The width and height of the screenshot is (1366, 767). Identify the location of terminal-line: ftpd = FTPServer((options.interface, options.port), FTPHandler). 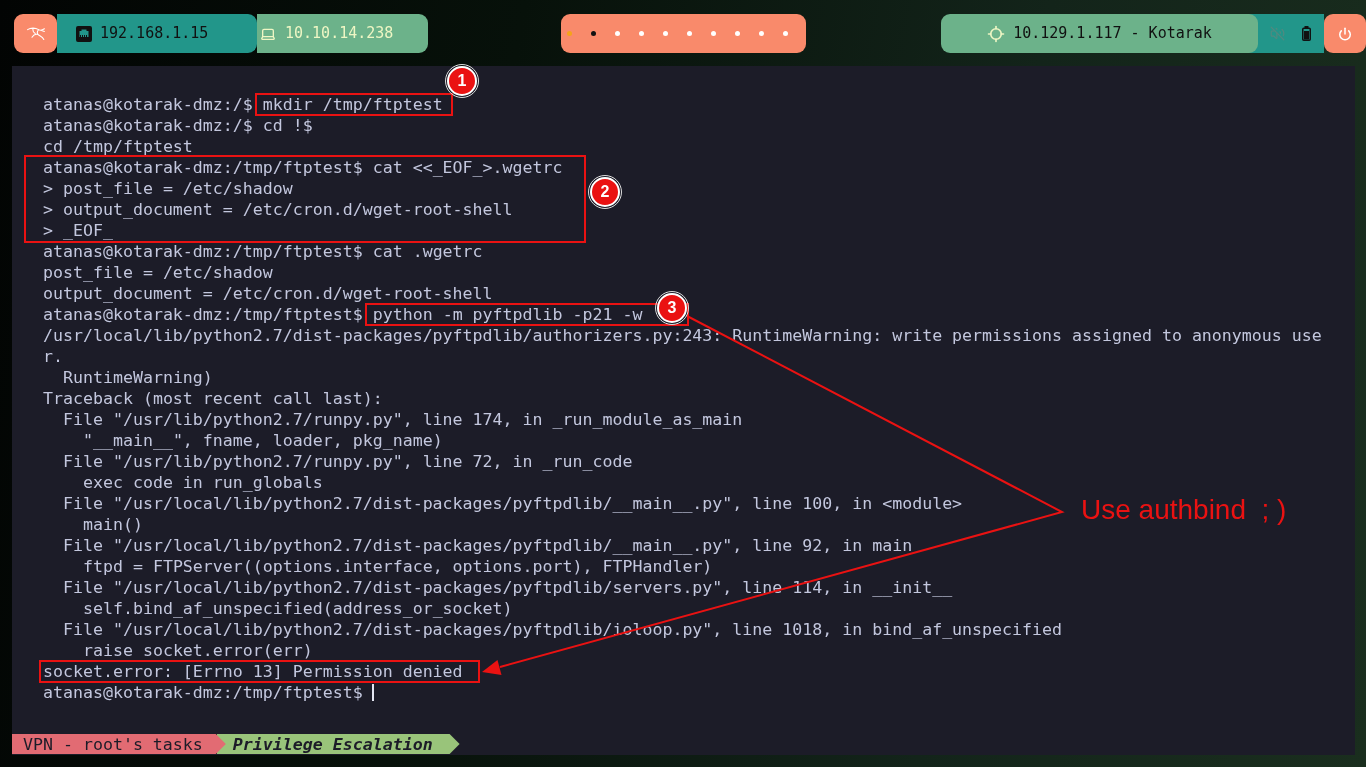
(397, 566).